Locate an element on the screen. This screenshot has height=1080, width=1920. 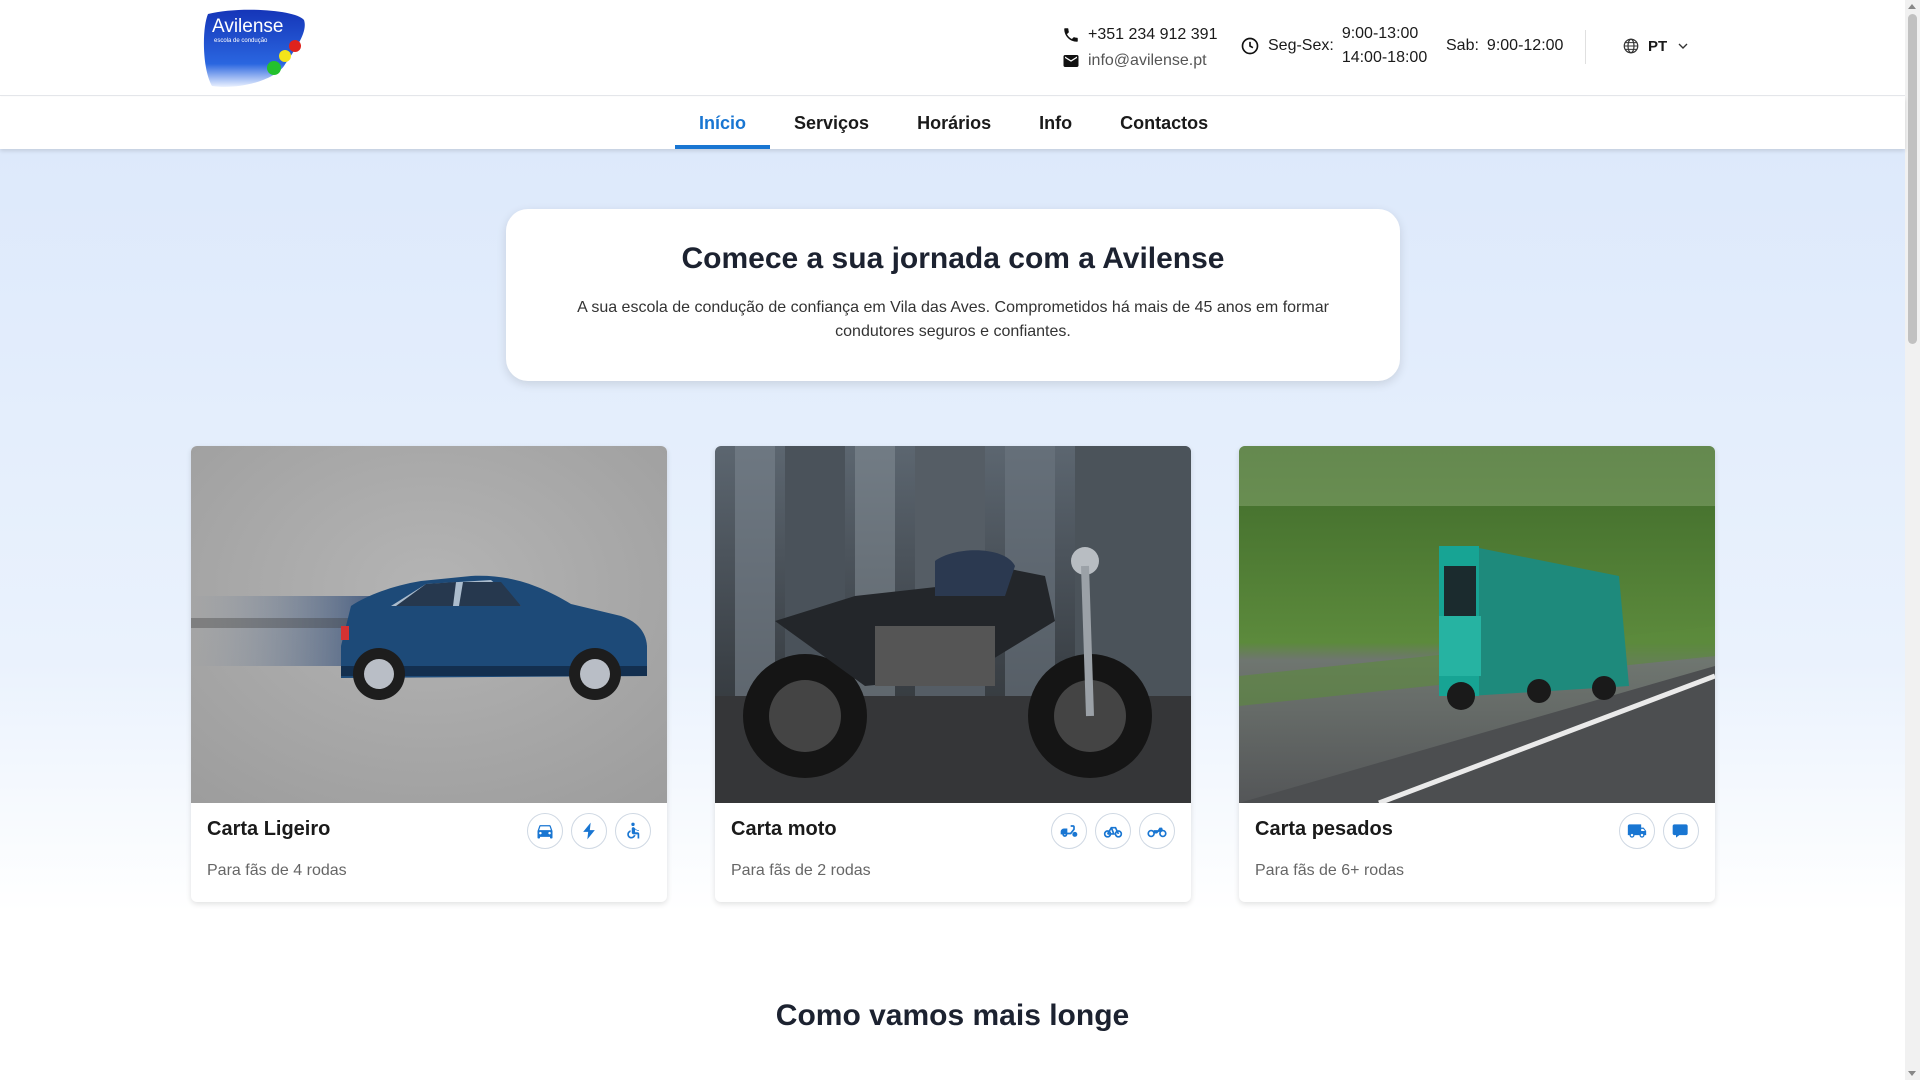
saturday-label: Sab: is located at coordinates (1462, 45).